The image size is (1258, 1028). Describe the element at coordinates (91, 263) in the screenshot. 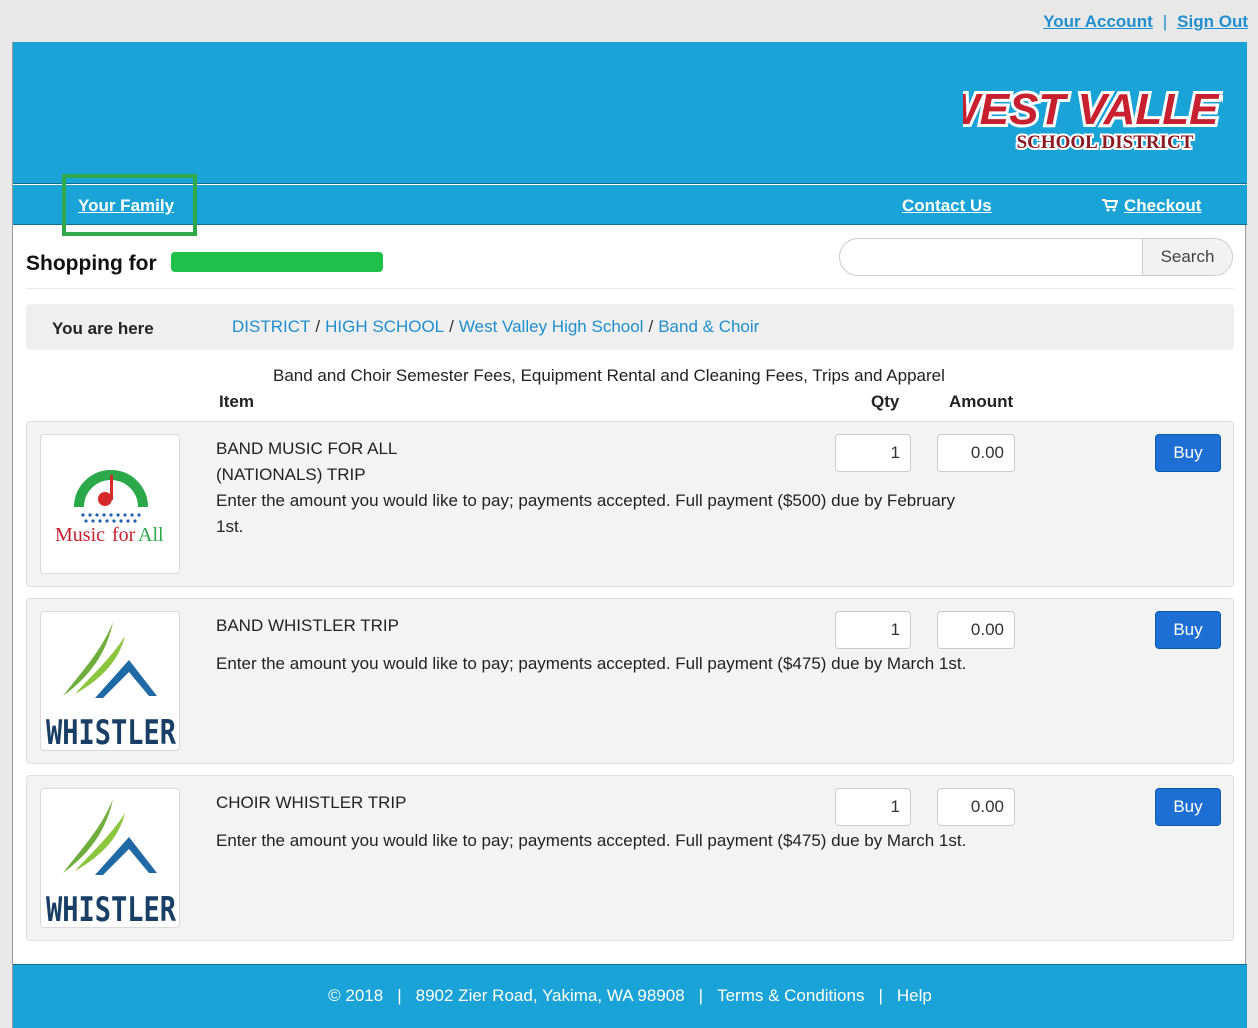

I see `page-title: Shopping for` at that location.